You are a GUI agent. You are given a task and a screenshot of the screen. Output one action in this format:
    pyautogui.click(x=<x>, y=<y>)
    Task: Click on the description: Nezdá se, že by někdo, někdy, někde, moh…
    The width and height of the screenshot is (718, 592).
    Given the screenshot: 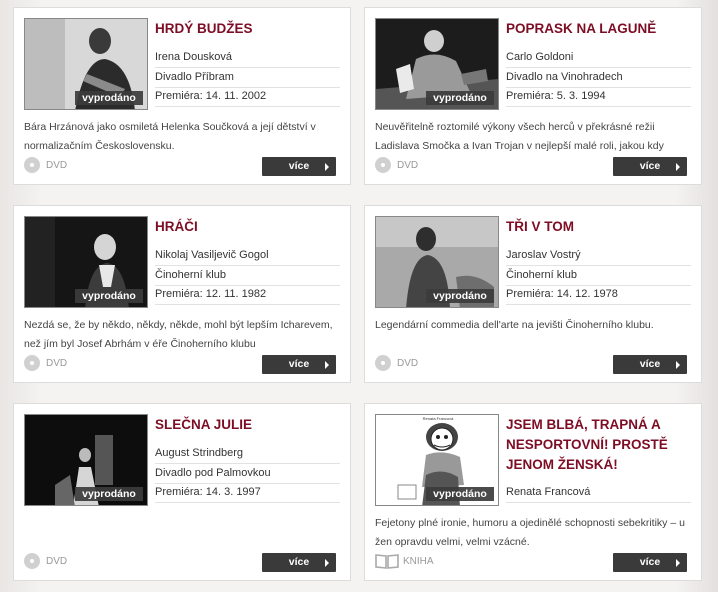 What is the action you would take?
    pyautogui.click(x=178, y=334)
    